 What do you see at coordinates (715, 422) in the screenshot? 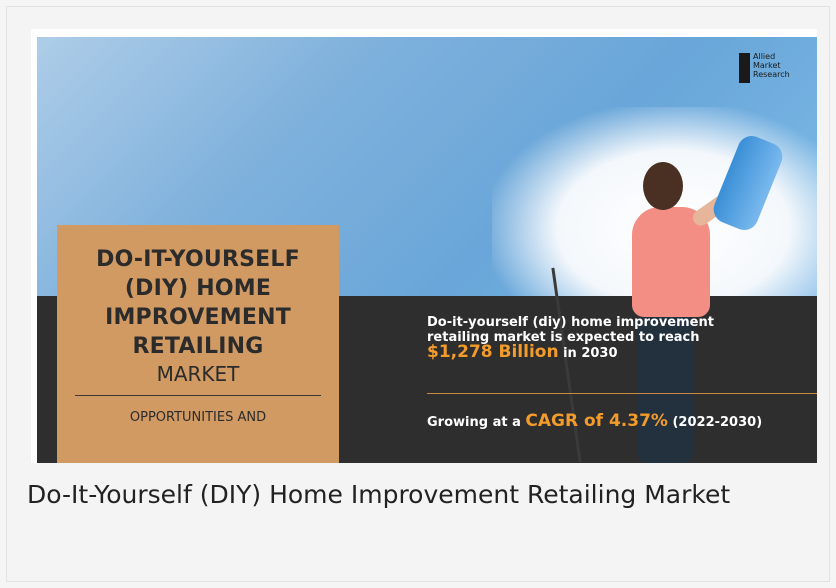
I see `growth-period: (2022-2030)` at bounding box center [715, 422].